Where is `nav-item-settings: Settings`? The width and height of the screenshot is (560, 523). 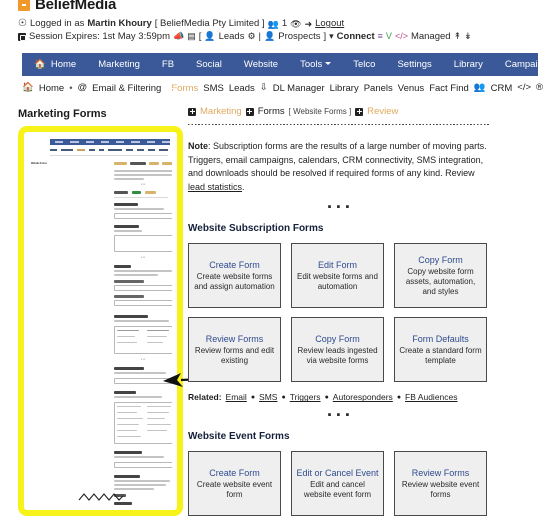
nav-item-settings: Settings is located at coordinates (414, 64).